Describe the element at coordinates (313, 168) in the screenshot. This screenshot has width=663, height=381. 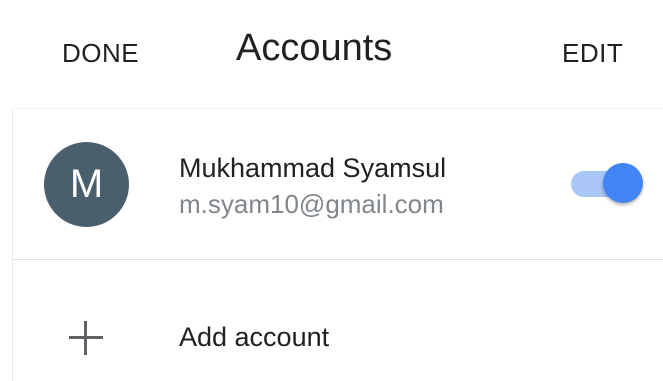
I see `account-name: Mukhammad Syamsul` at that location.